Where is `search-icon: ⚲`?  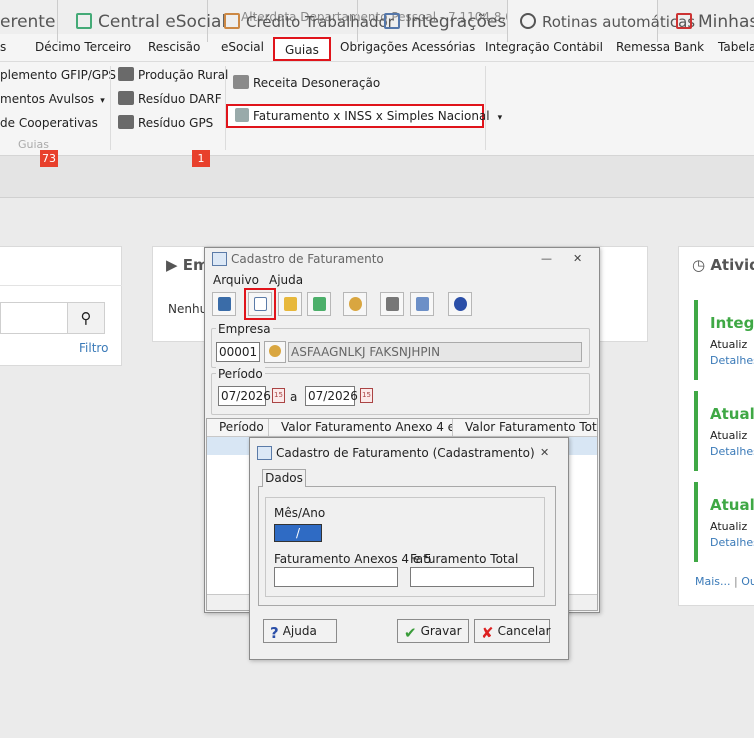 search-icon: ⚲ is located at coordinates (86, 318).